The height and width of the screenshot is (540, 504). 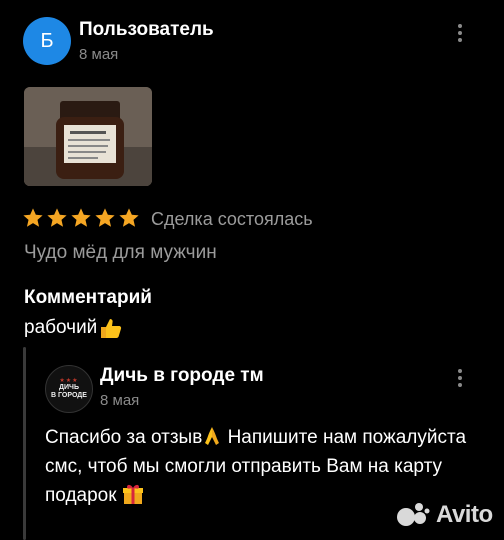 What do you see at coordinates (460, 378) in the screenshot?
I see `reply-more-menu-icon` at bounding box center [460, 378].